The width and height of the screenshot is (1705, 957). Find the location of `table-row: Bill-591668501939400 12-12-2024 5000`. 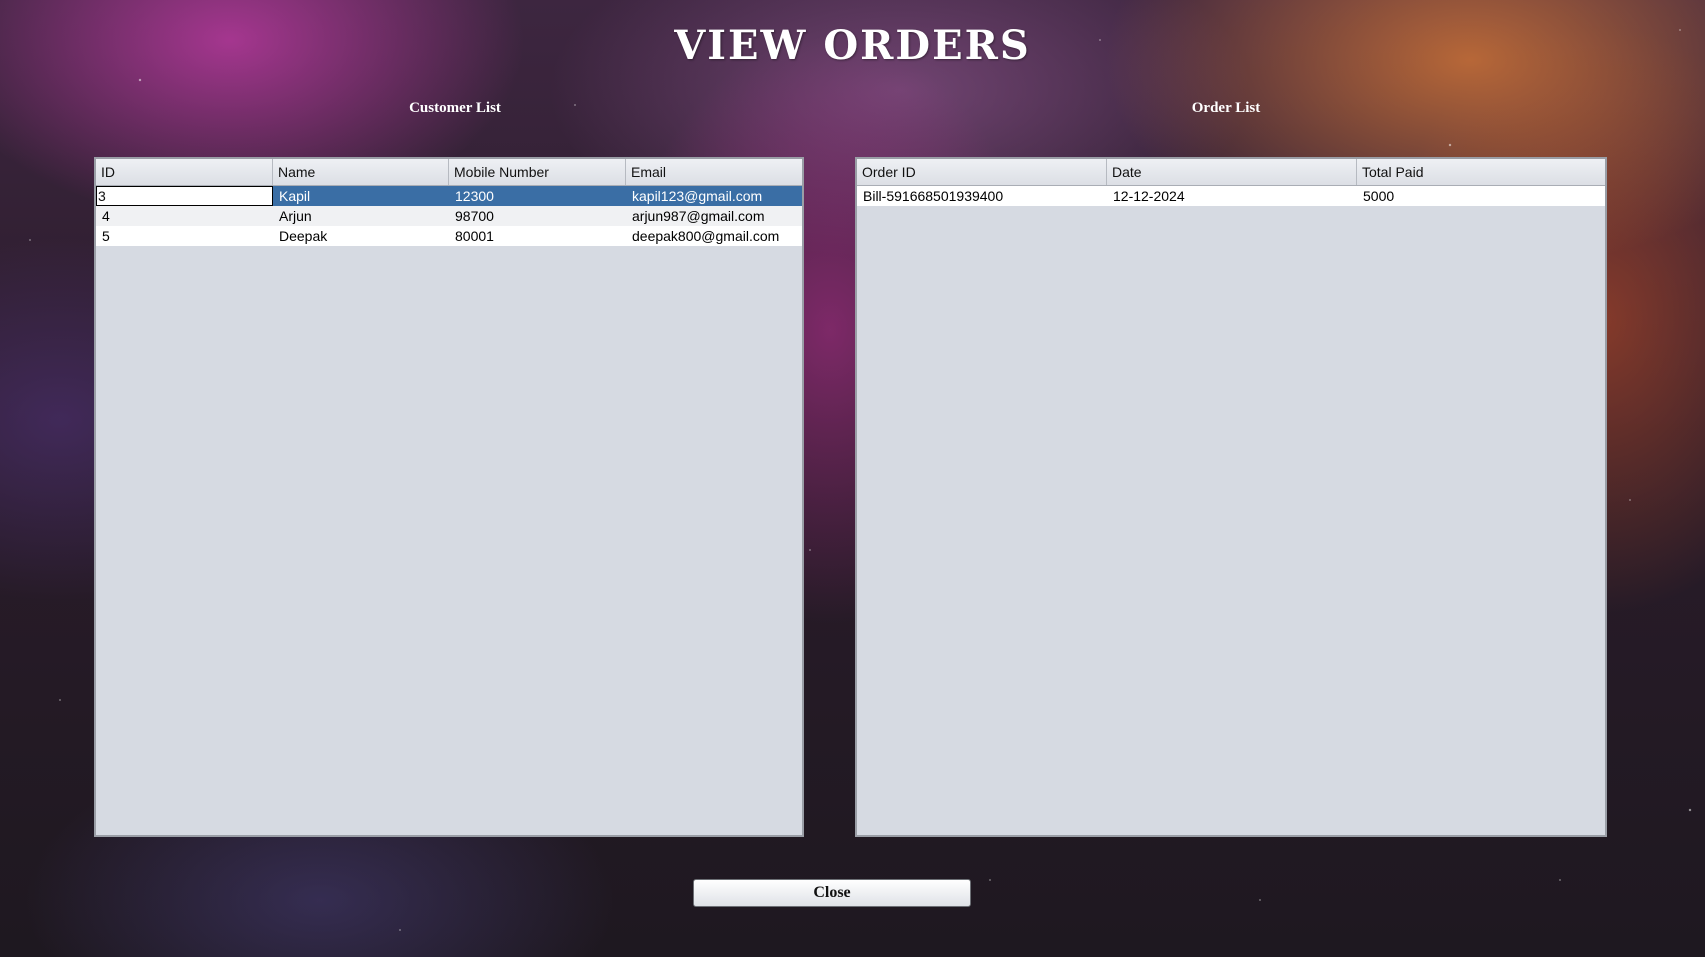

table-row: Bill-591668501939400 12-12-2024 5000 is located at coordinates (1231, 196).